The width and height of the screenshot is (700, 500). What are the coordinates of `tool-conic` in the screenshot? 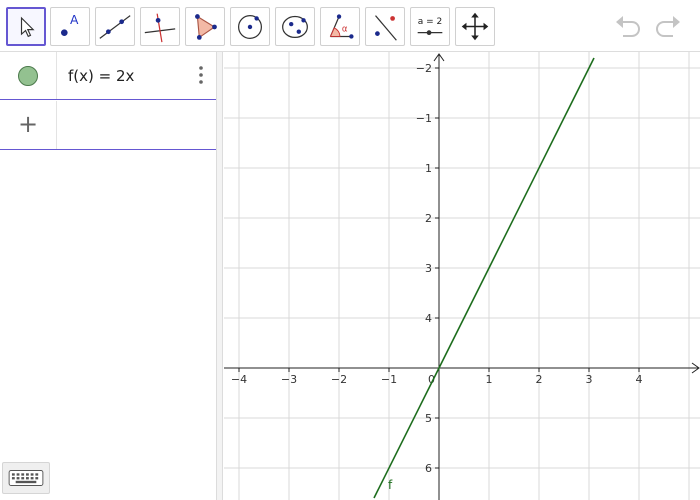 It's located at (295, 26).